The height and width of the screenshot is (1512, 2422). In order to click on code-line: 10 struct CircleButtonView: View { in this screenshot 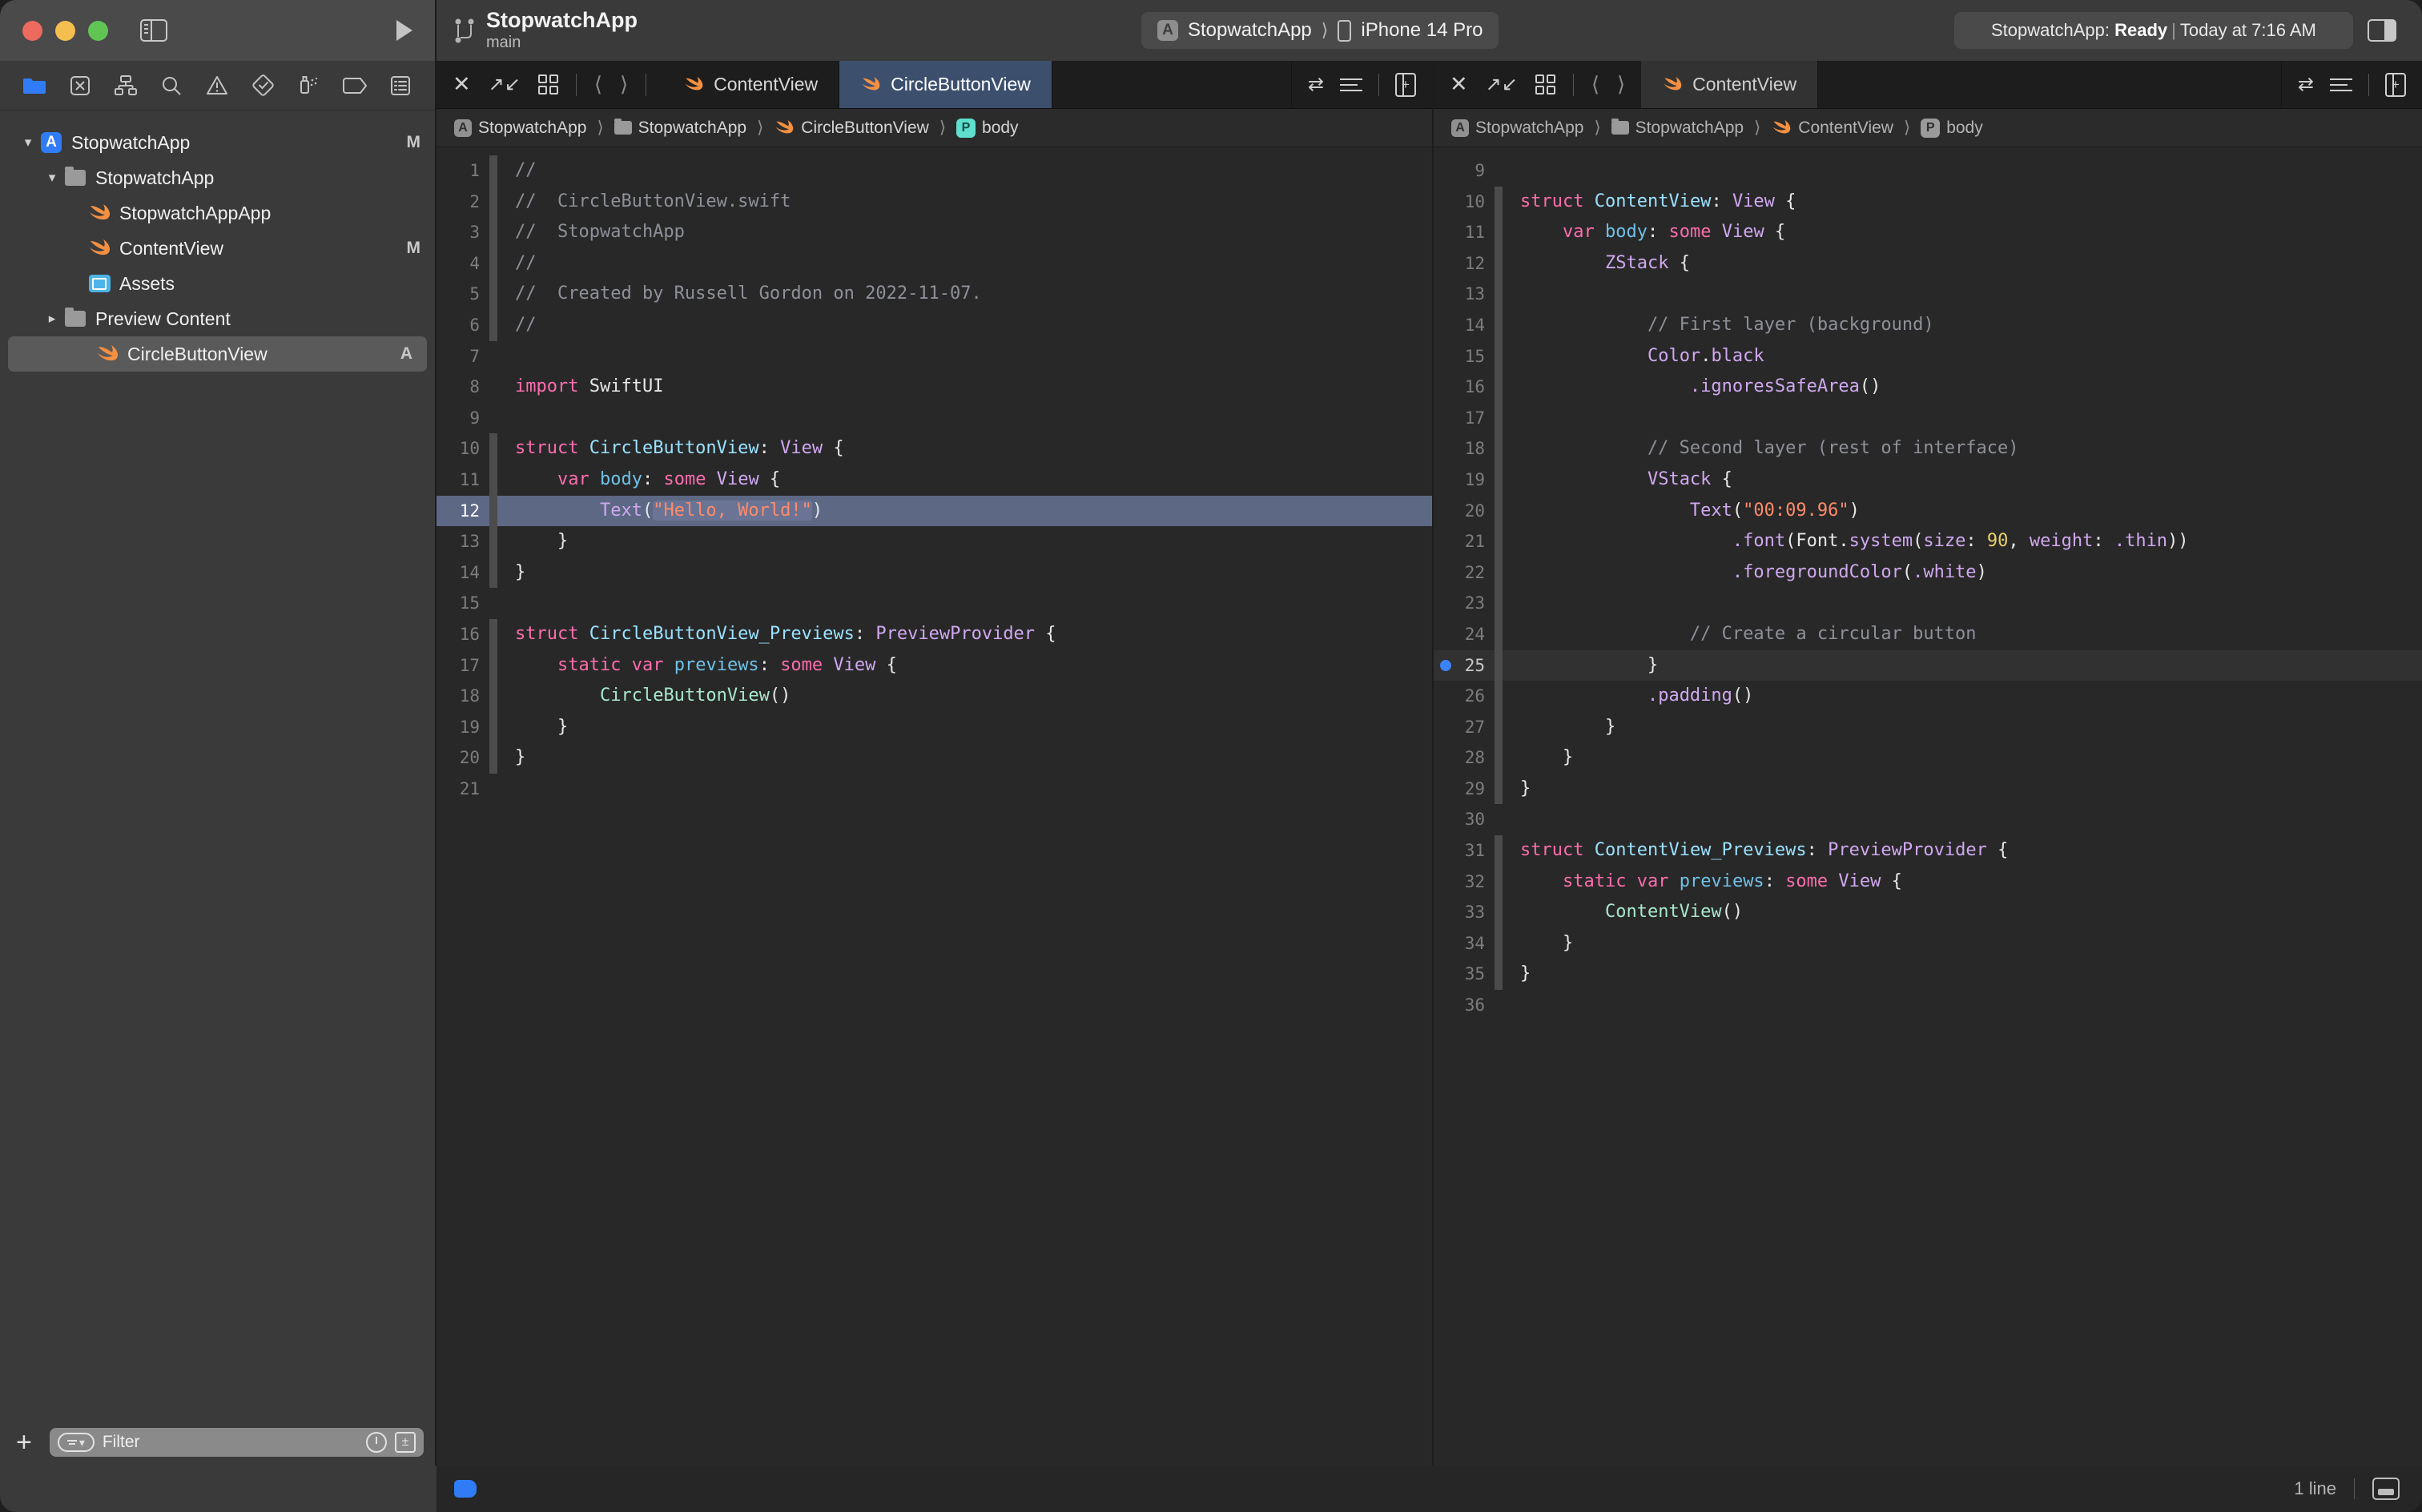, I will do `click(934, 448)`.